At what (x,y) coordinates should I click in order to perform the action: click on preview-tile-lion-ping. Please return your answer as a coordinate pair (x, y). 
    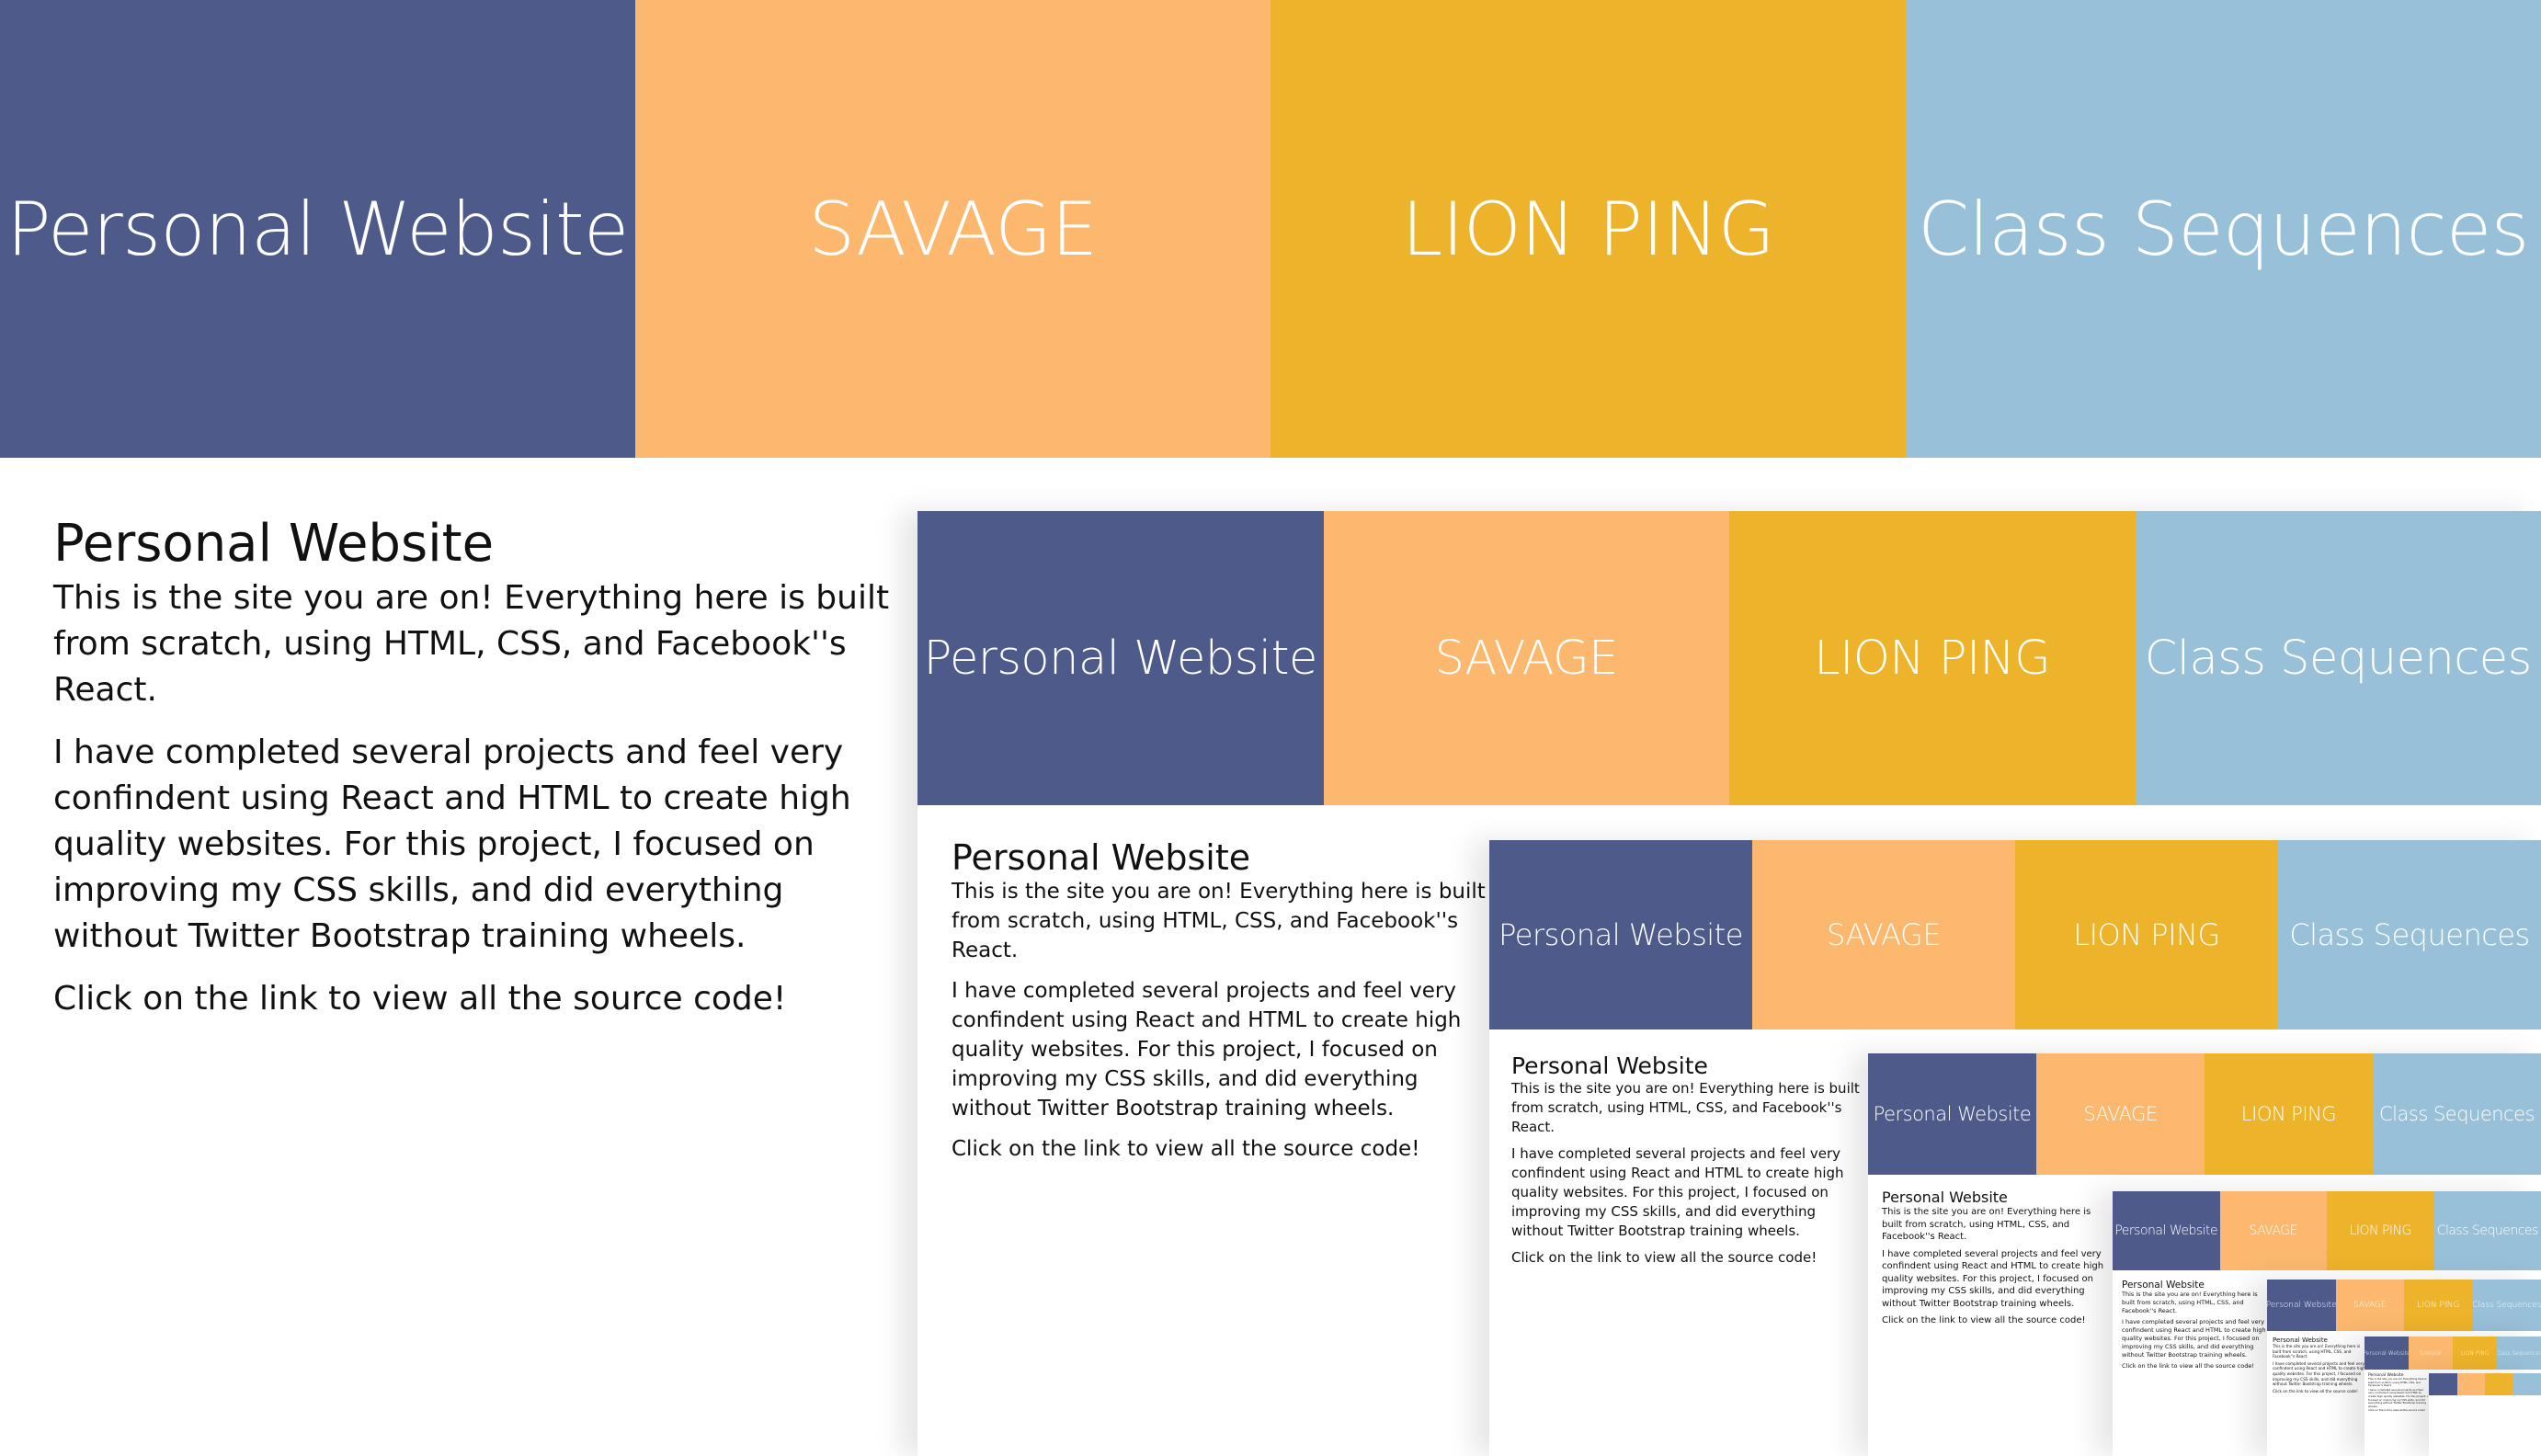
    Looking at the image, I should click on (2499, 1384).